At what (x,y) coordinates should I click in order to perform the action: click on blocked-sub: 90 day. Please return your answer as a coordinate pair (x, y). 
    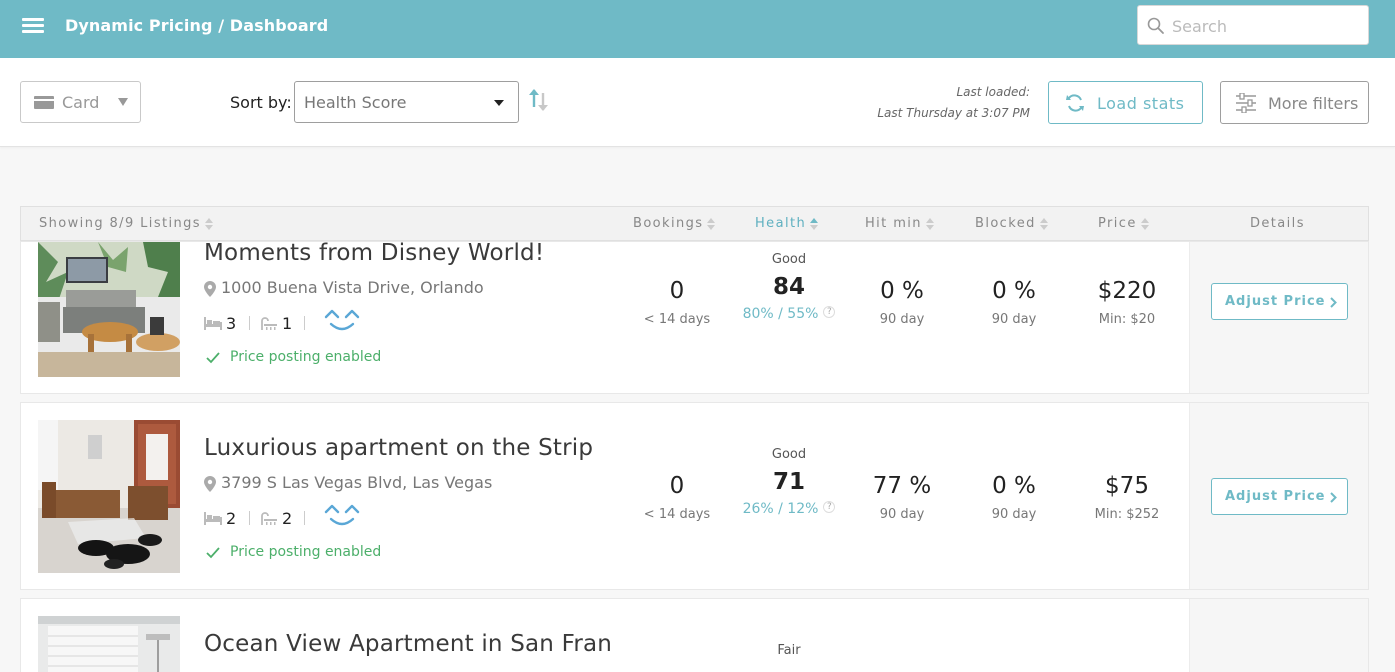
    Looking at the image, I should click on (1014, 514).